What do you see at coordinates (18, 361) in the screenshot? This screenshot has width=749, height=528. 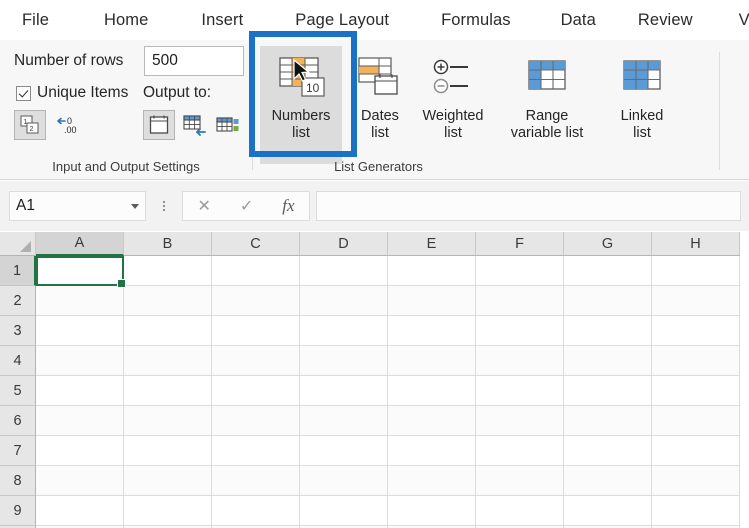 I see `row-header-4: 4` at bounding box center [18, 361].